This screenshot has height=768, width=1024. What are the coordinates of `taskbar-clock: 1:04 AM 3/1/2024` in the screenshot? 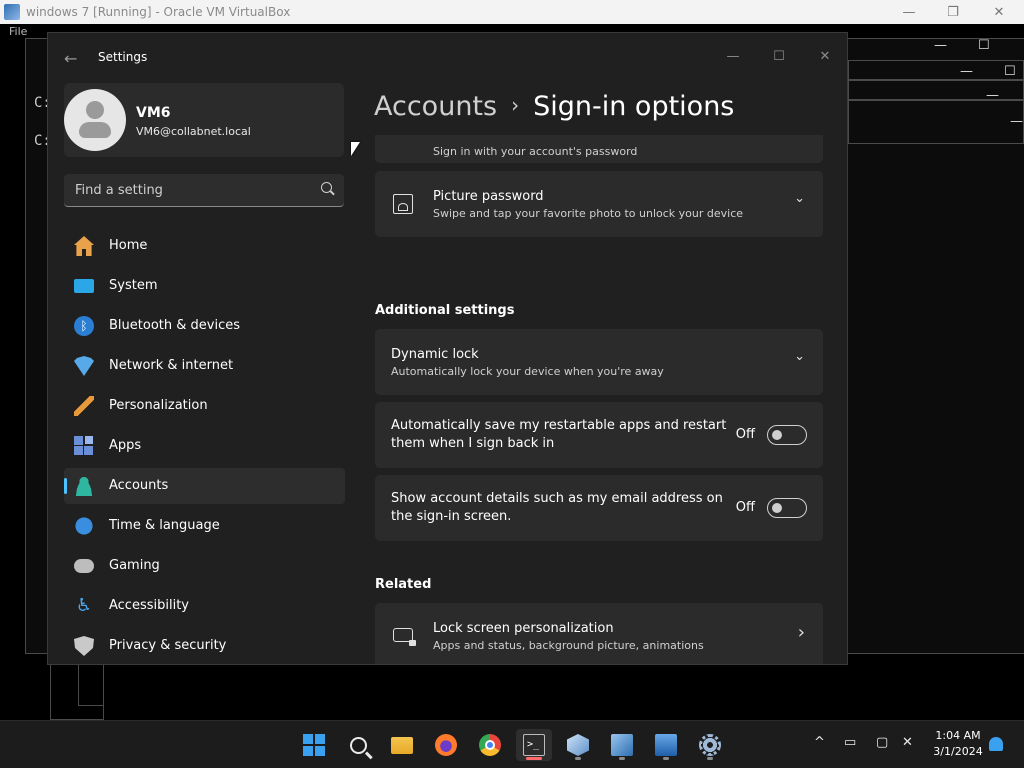 It's located at (958, 744).